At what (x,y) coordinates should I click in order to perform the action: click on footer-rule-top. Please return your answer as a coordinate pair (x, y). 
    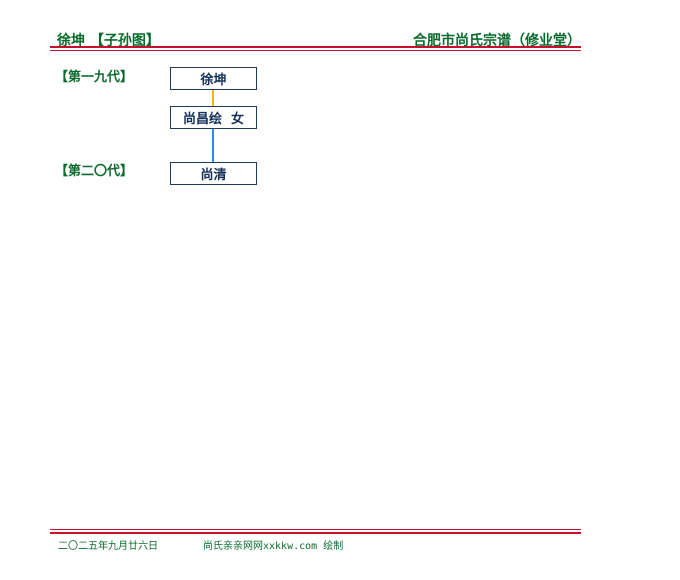
    Looking at the image, I should click on (315, 529).